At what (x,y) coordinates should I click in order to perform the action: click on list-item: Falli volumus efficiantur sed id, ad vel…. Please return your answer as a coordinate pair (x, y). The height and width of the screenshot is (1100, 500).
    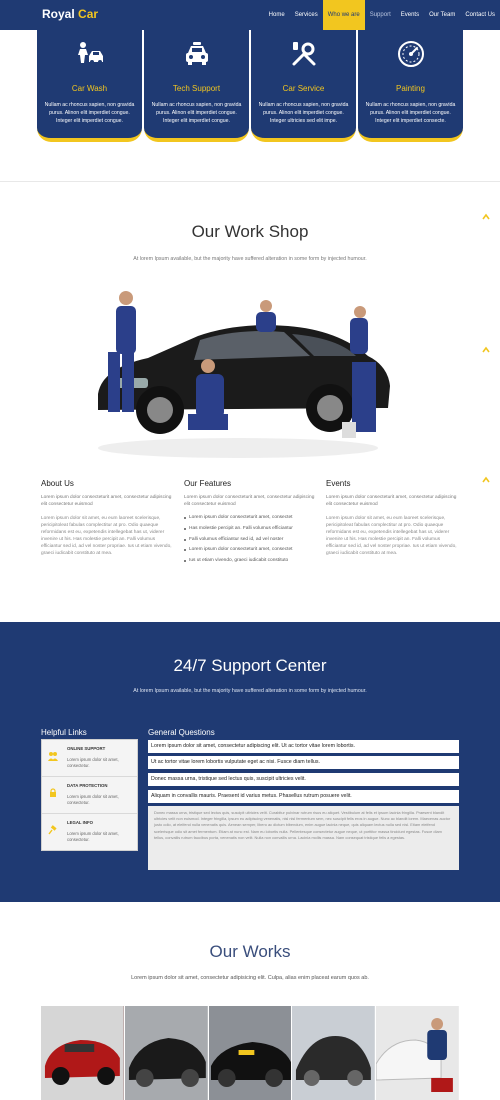
    Looking at the image, I should click on (251, 540).